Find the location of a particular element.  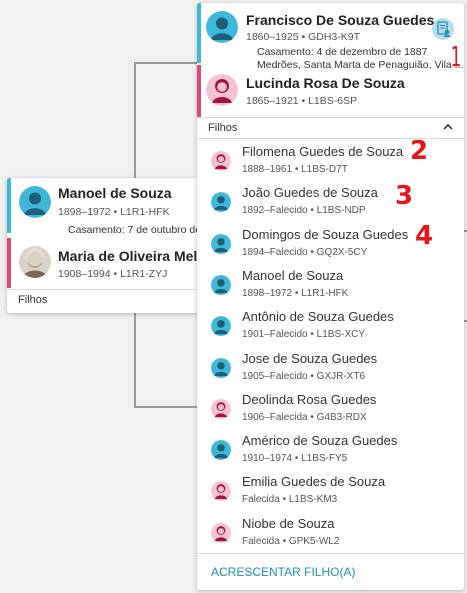

child-meta: Falecida • L1BS-KM3 is located at coordinates (290, 500).